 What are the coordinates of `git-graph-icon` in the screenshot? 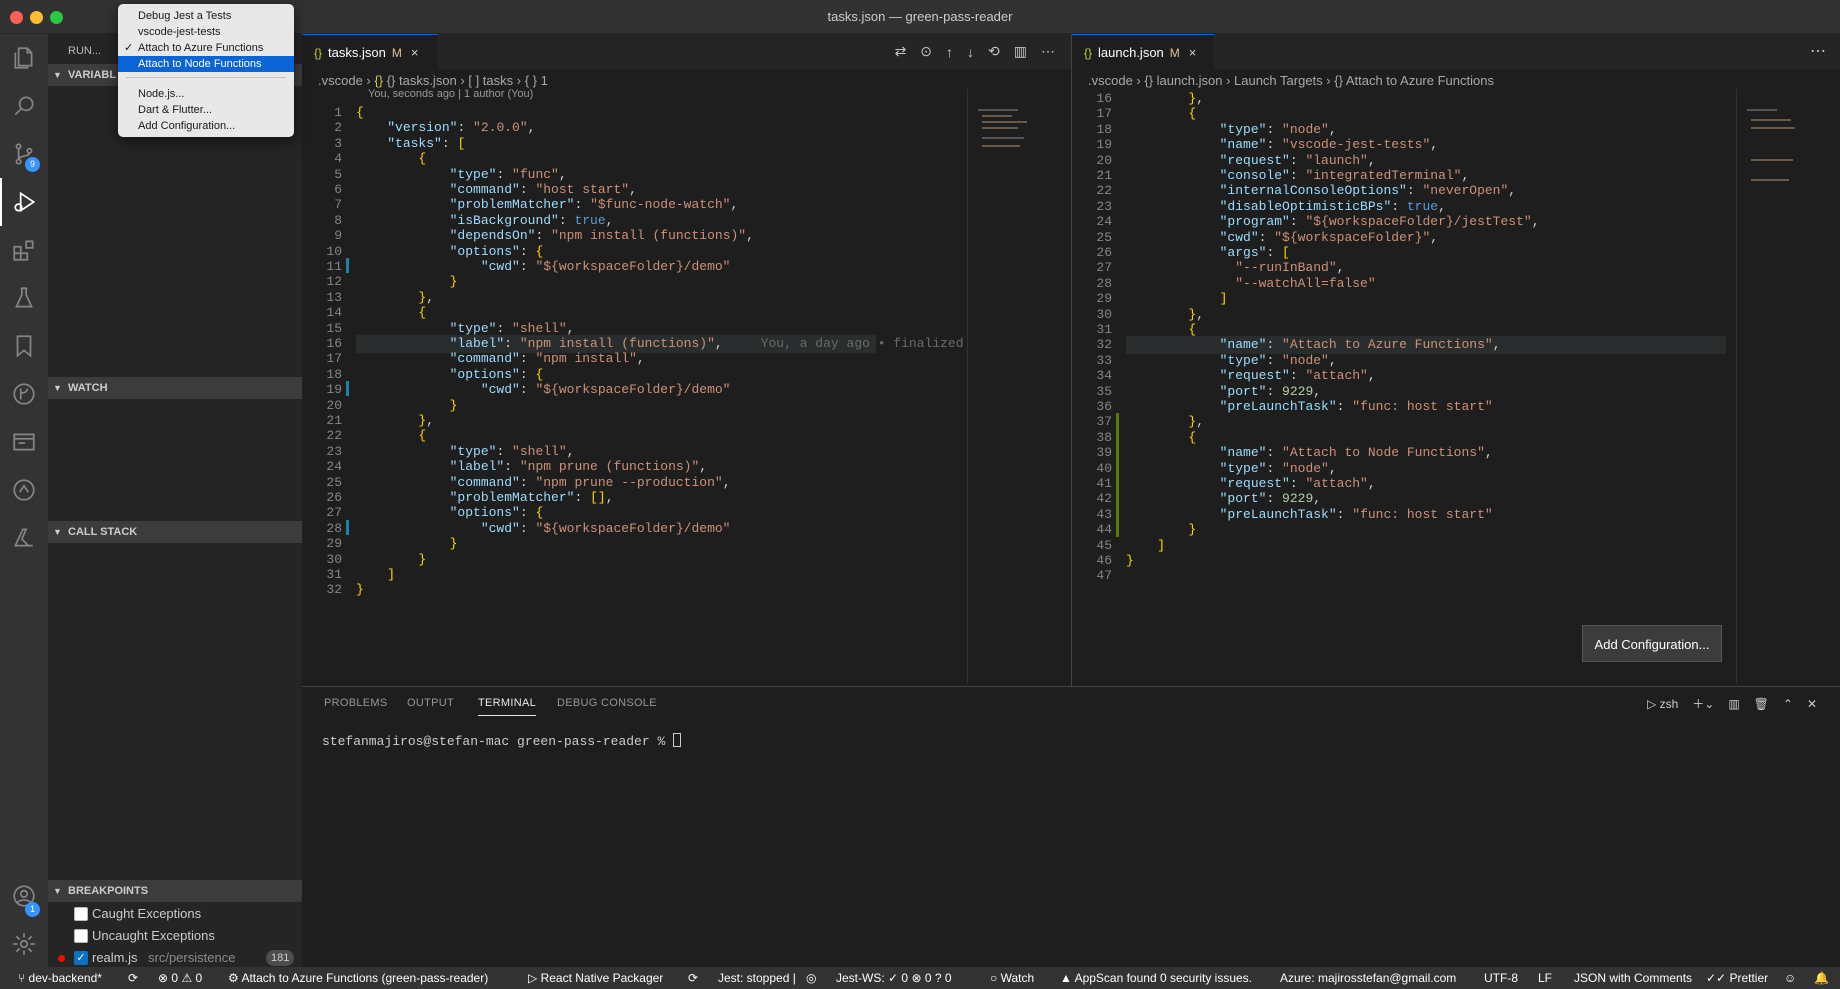 It's located at (24, 394).